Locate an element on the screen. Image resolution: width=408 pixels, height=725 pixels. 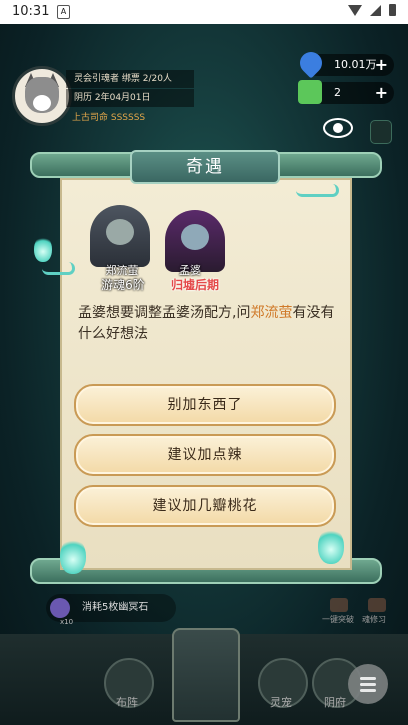
avatar-muzzle is located at coordinates (42, 103).